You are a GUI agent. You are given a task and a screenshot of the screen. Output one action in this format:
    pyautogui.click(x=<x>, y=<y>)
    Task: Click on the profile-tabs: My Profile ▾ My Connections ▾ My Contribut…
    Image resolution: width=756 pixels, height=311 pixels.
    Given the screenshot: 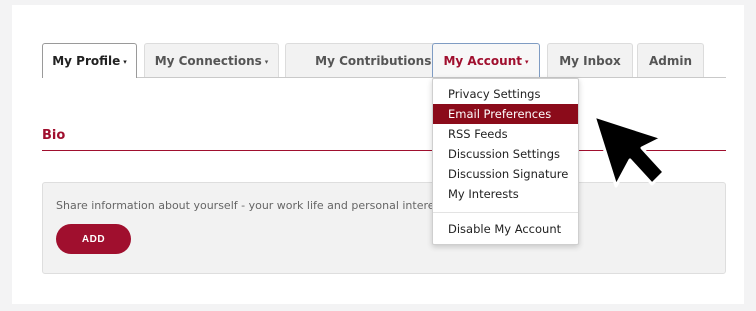 What is the action you would take?
    pyautogui.click(x=384, y=60)
    